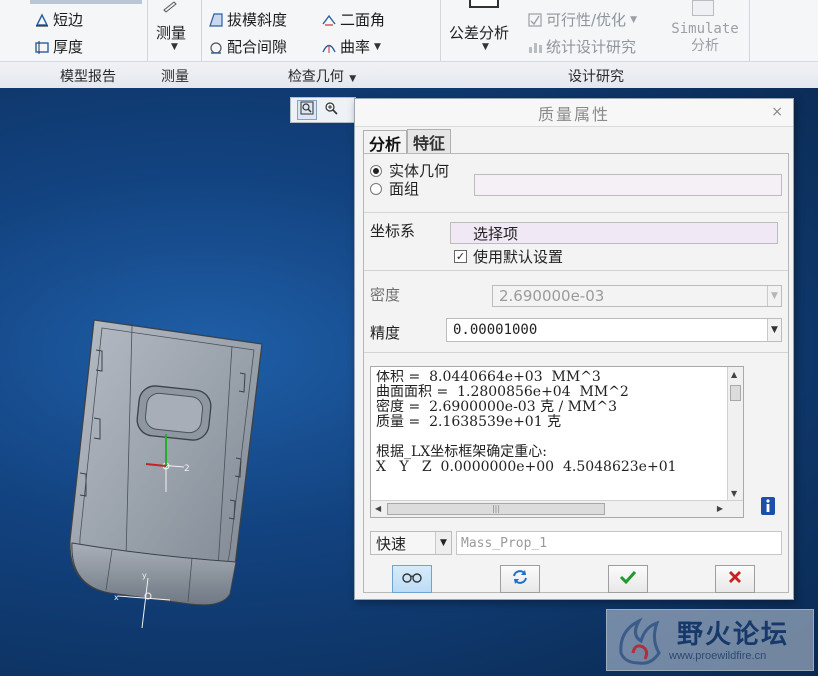  What do you see at coordinates (619, 543) in the screenshot?
I see `analysis-name-input: Mass_Prop_1` at bounding box center [619, 543].